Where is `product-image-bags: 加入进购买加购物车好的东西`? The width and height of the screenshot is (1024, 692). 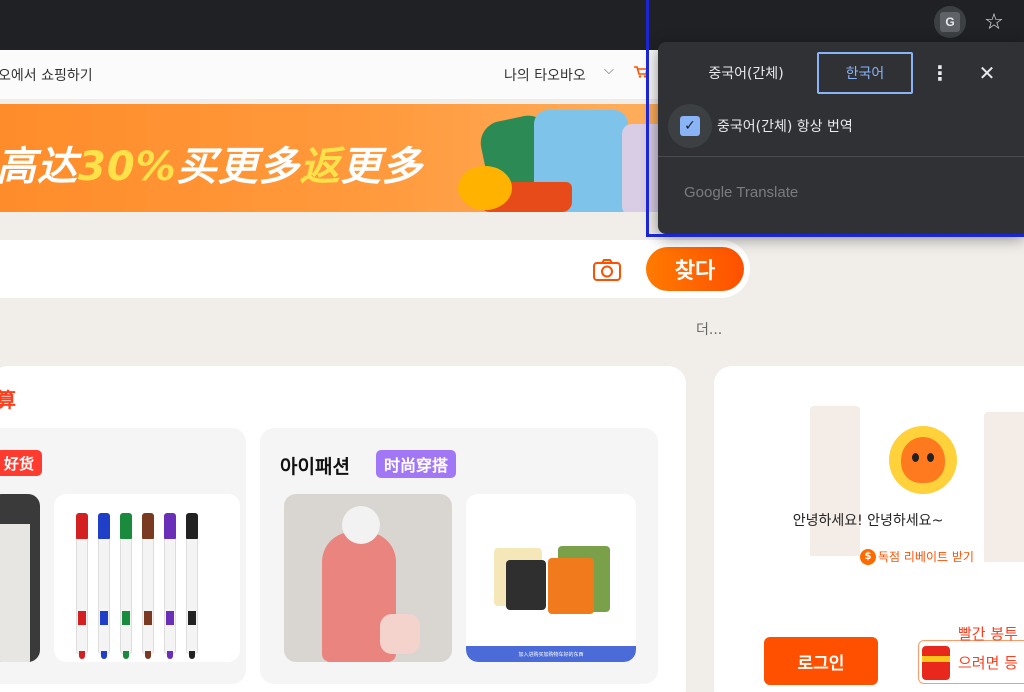 product-image-bags: 加入进购买加购物车好的东西 is located at coordinates (551, 578).